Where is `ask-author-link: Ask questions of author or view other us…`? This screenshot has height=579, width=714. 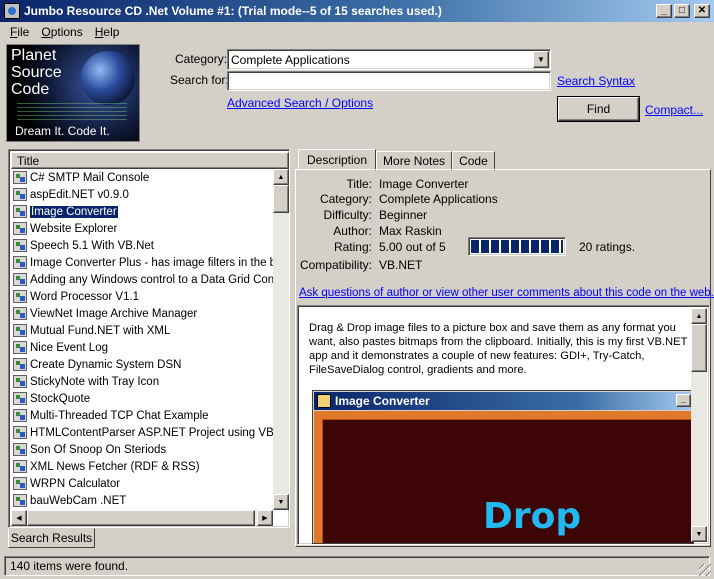
ask-author-link: Ask questions of author or view other us… is located at coordinates (506, 293).